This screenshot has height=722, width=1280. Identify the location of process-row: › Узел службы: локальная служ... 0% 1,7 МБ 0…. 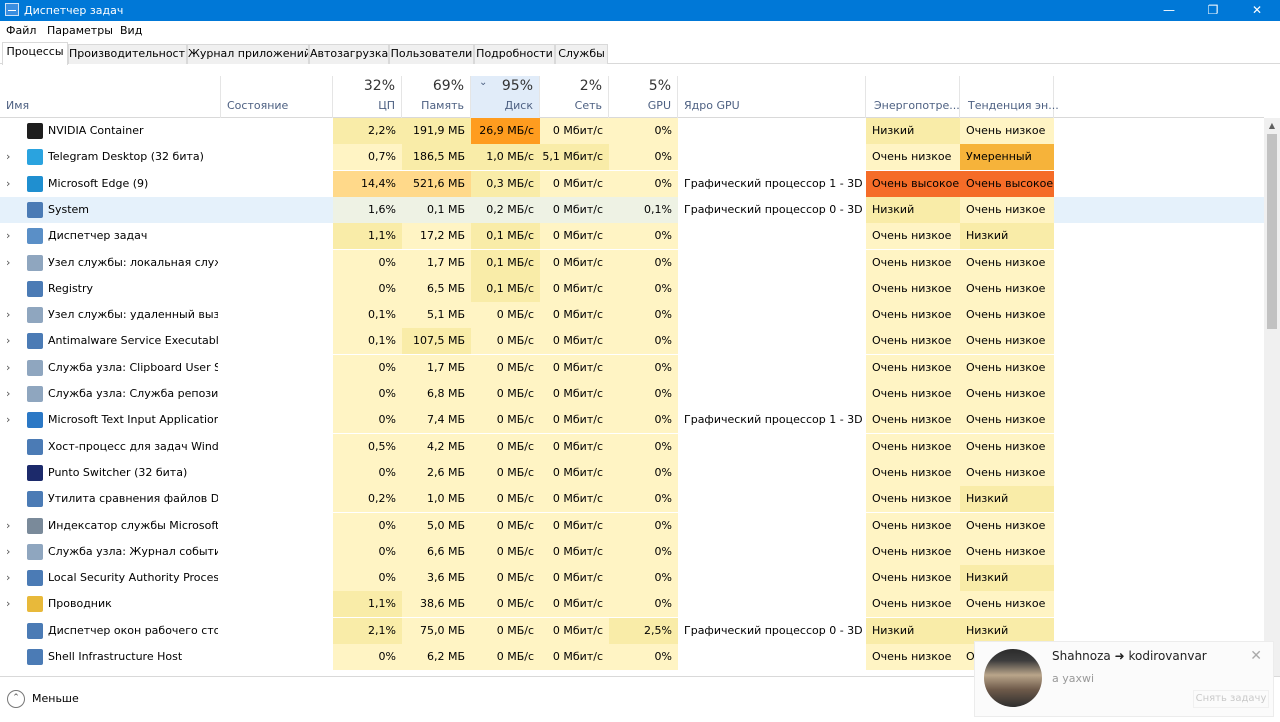
(632, 262).